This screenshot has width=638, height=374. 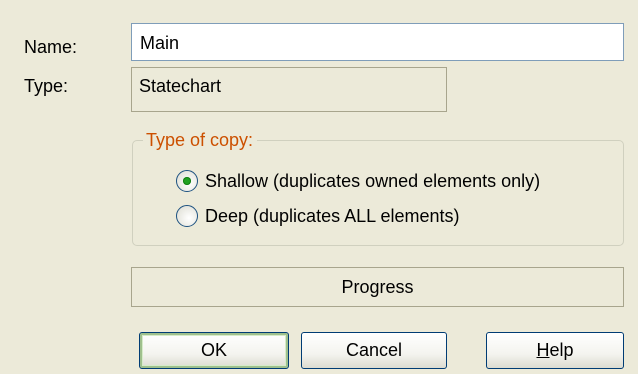 I want to click on type-label: Type:, so click(x=46, y=86).